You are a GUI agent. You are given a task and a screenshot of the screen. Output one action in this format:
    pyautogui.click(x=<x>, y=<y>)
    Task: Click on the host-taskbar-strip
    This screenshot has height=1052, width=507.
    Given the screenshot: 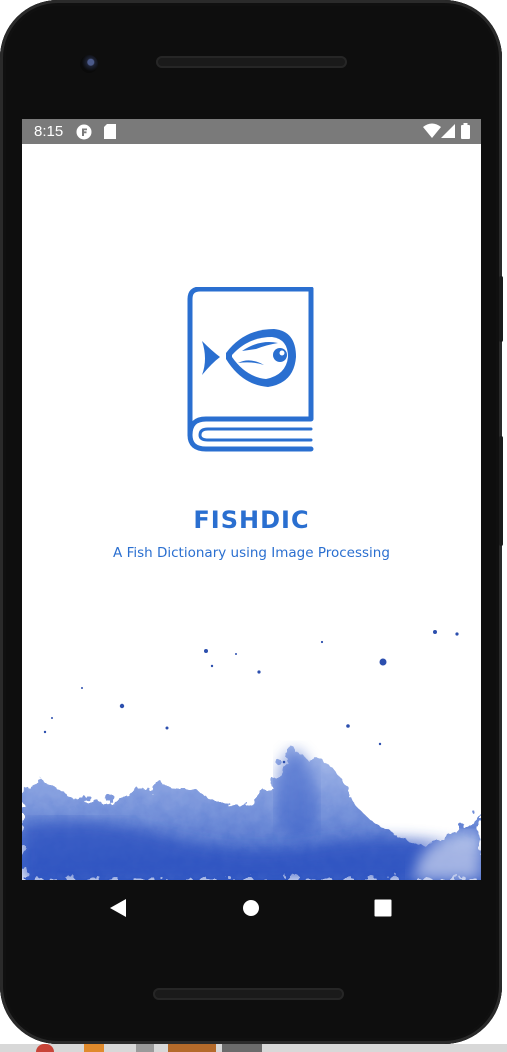 What is the action you would take?
    pyautogui.click(x=253, y=1048)
    